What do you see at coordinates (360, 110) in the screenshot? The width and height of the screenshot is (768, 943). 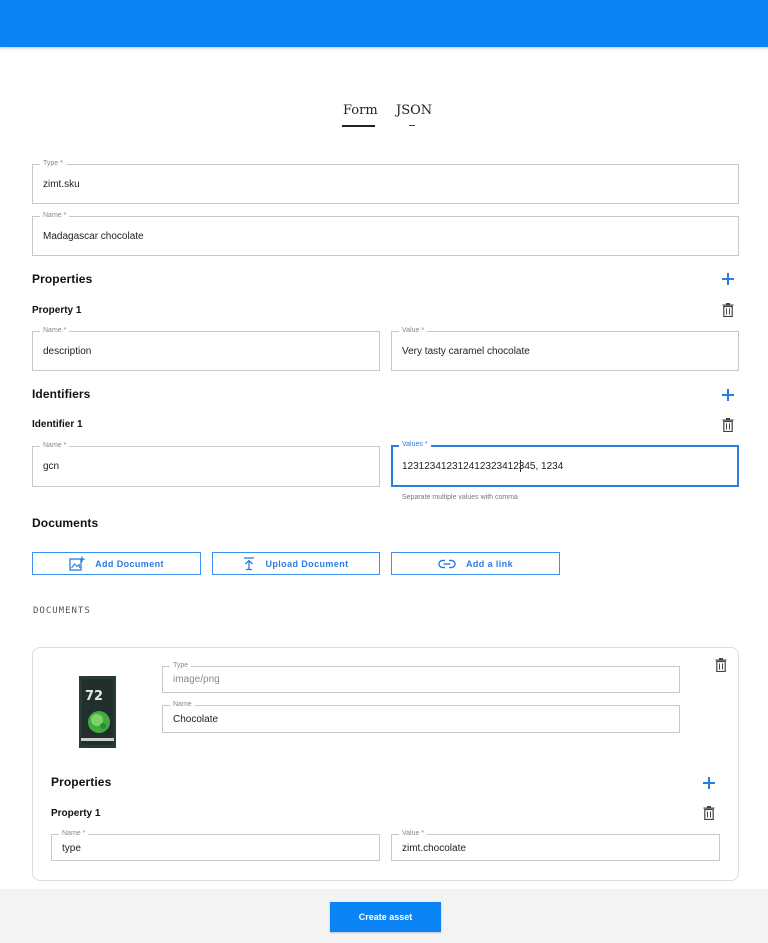 I see `tab-form: Form` at bounding box center [360, 110].